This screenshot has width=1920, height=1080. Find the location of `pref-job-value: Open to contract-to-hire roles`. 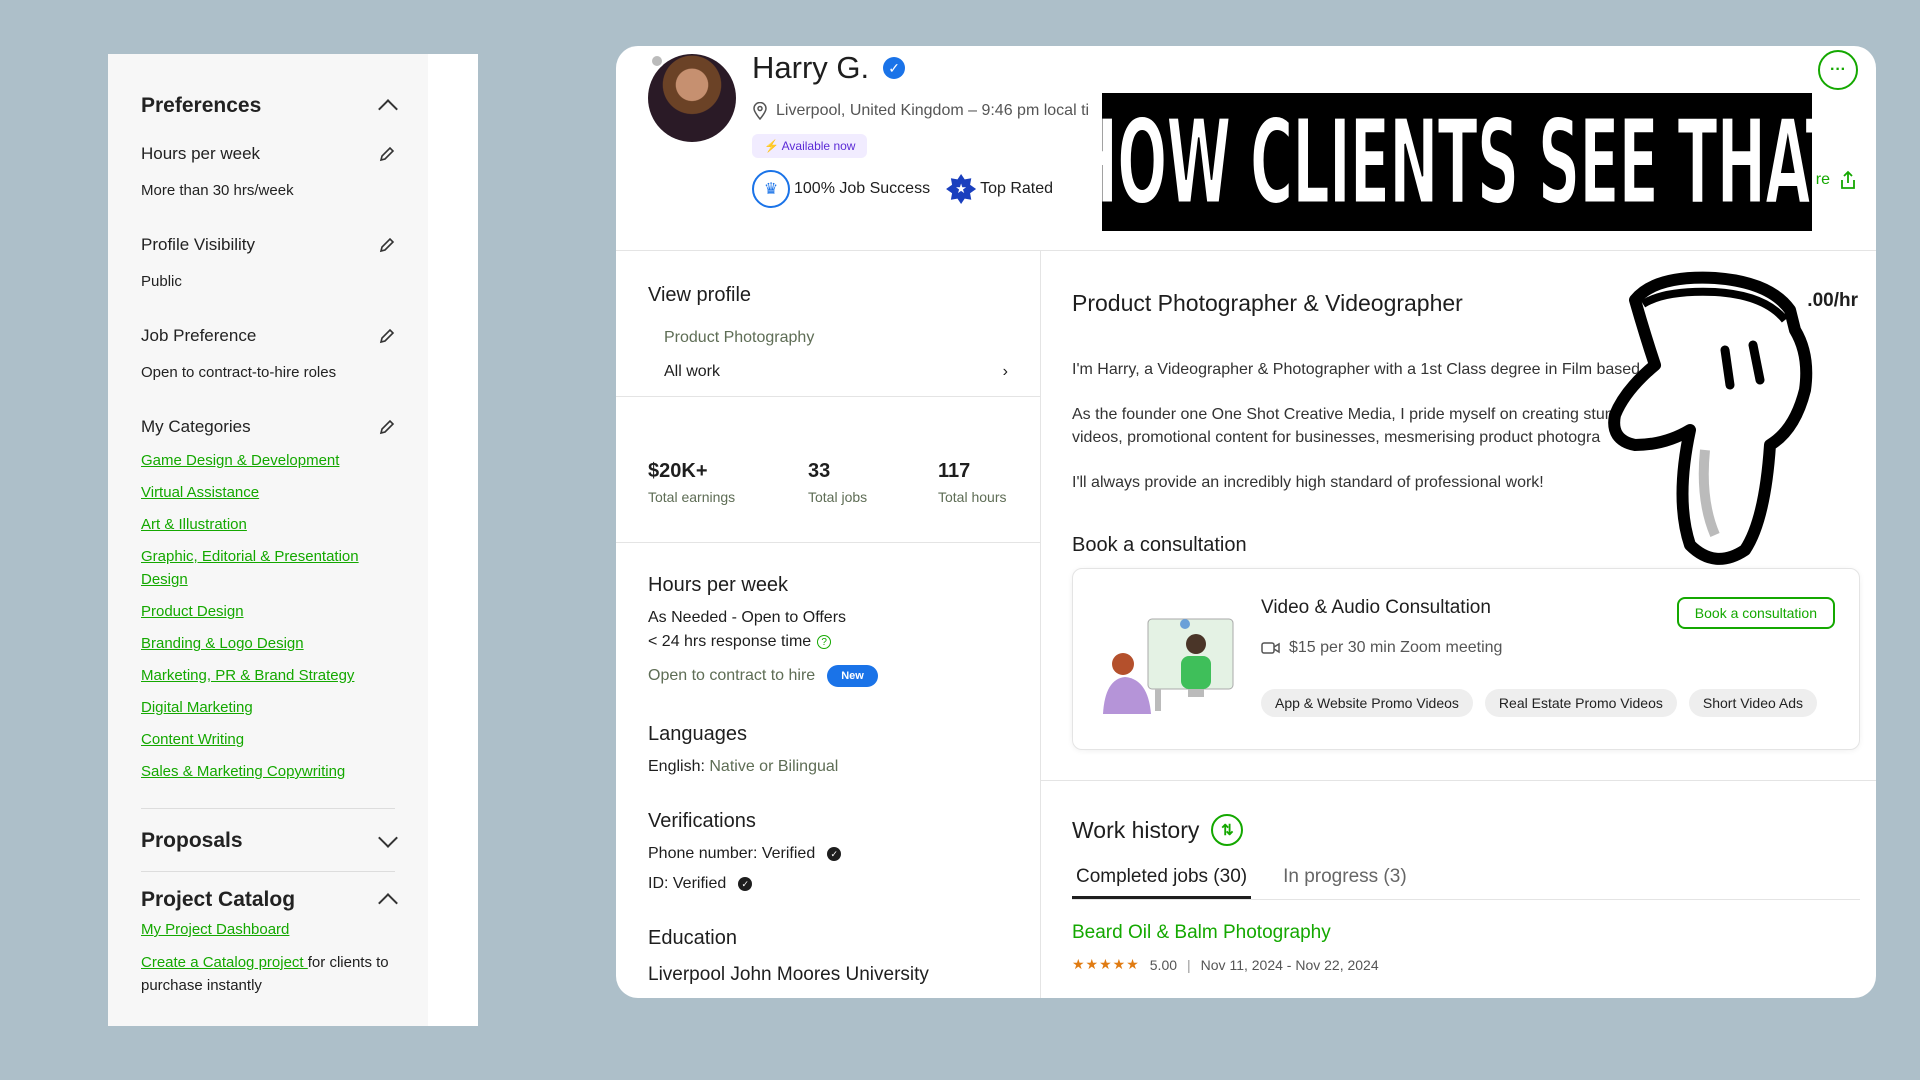

pref-job-value: Open to contract-to-hire roles is located at coordinates (239, 372).